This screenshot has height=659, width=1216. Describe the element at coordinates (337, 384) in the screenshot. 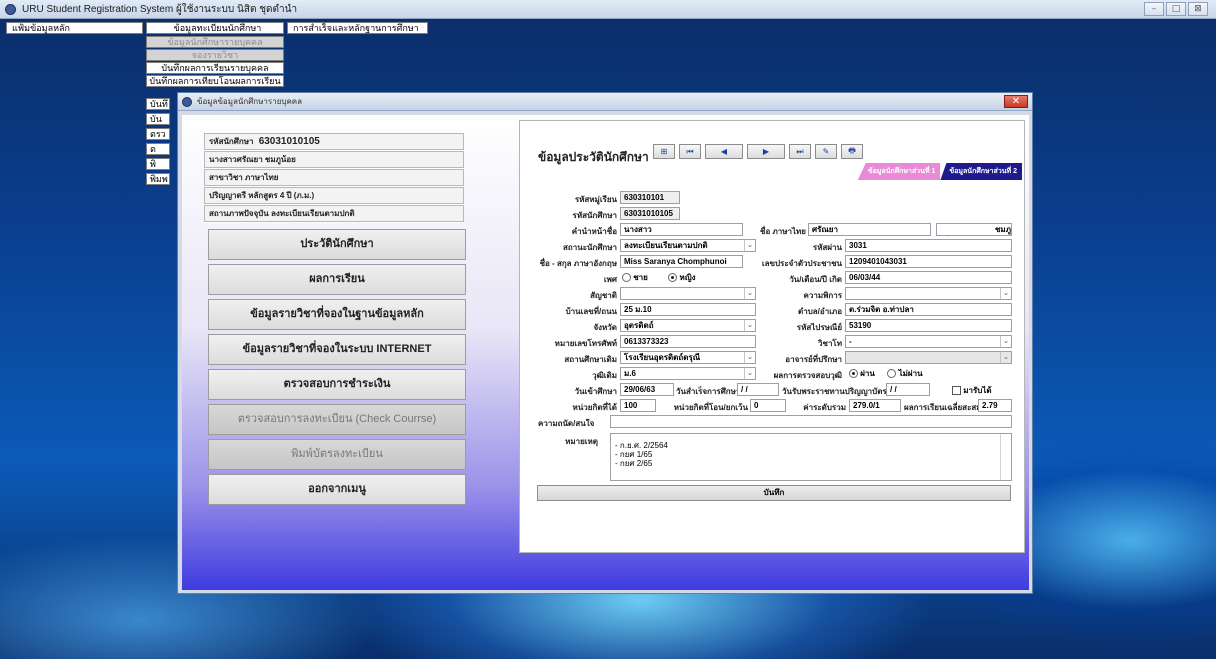

I see `payment-check-button: ตรวจสอบการชำระเงิน` at that location.